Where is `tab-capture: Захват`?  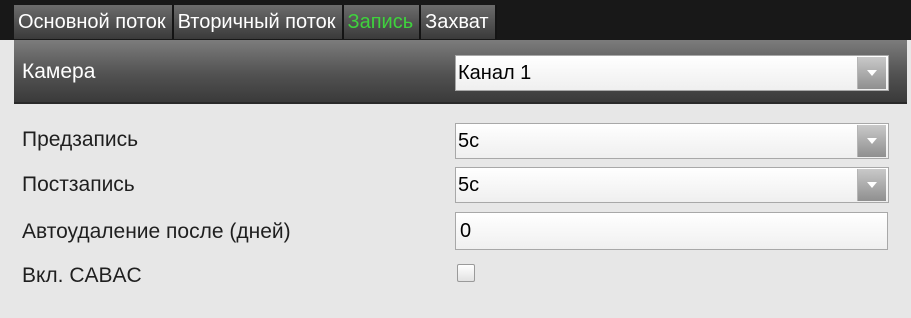
tab-capture: Захват is located at coordinates (459, 22).